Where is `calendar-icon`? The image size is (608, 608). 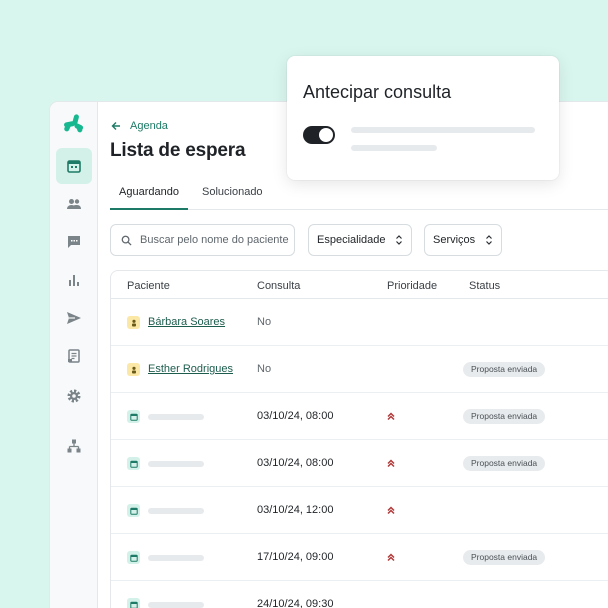 calendar-icon is located at coordinates (74, 166).